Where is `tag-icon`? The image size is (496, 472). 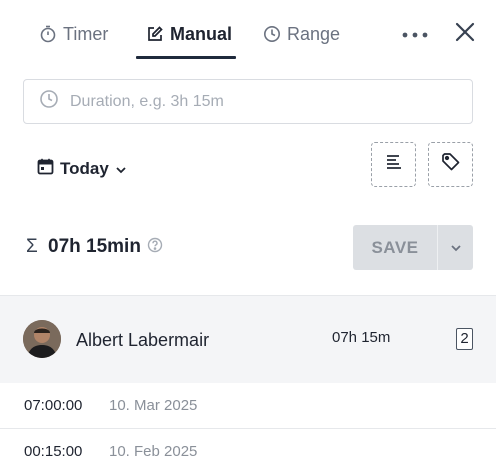 tag-icon is located at coordinates (451, 164).